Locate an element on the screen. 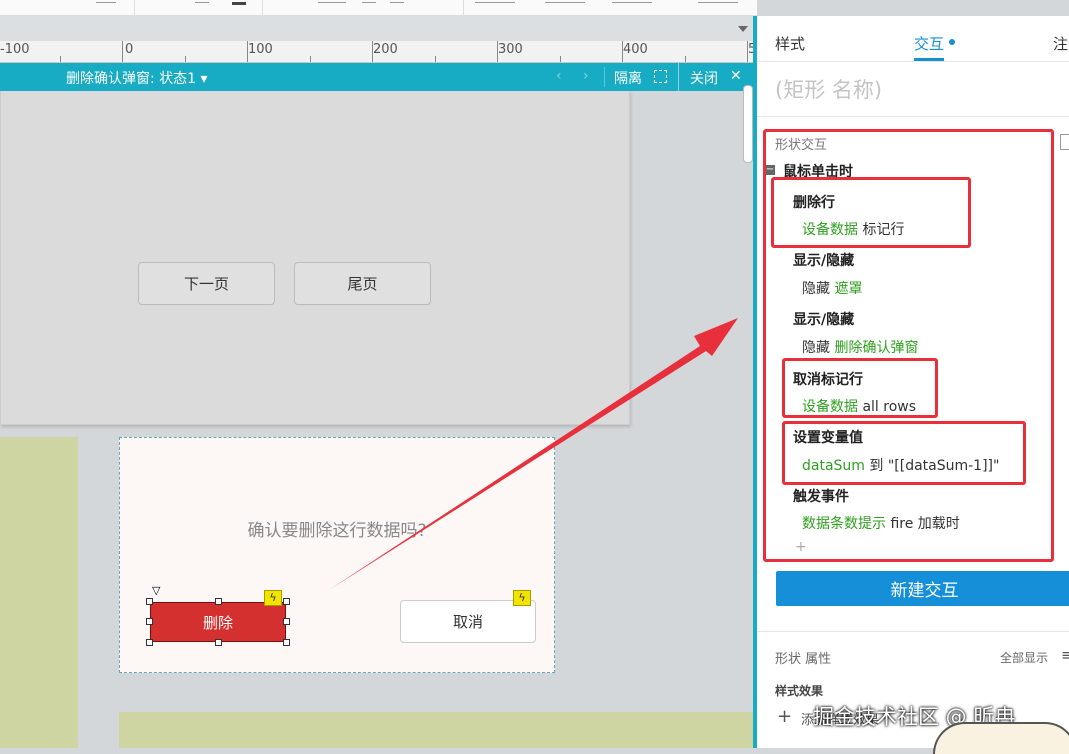  expand-icon is located at coordinates (1064, 142).